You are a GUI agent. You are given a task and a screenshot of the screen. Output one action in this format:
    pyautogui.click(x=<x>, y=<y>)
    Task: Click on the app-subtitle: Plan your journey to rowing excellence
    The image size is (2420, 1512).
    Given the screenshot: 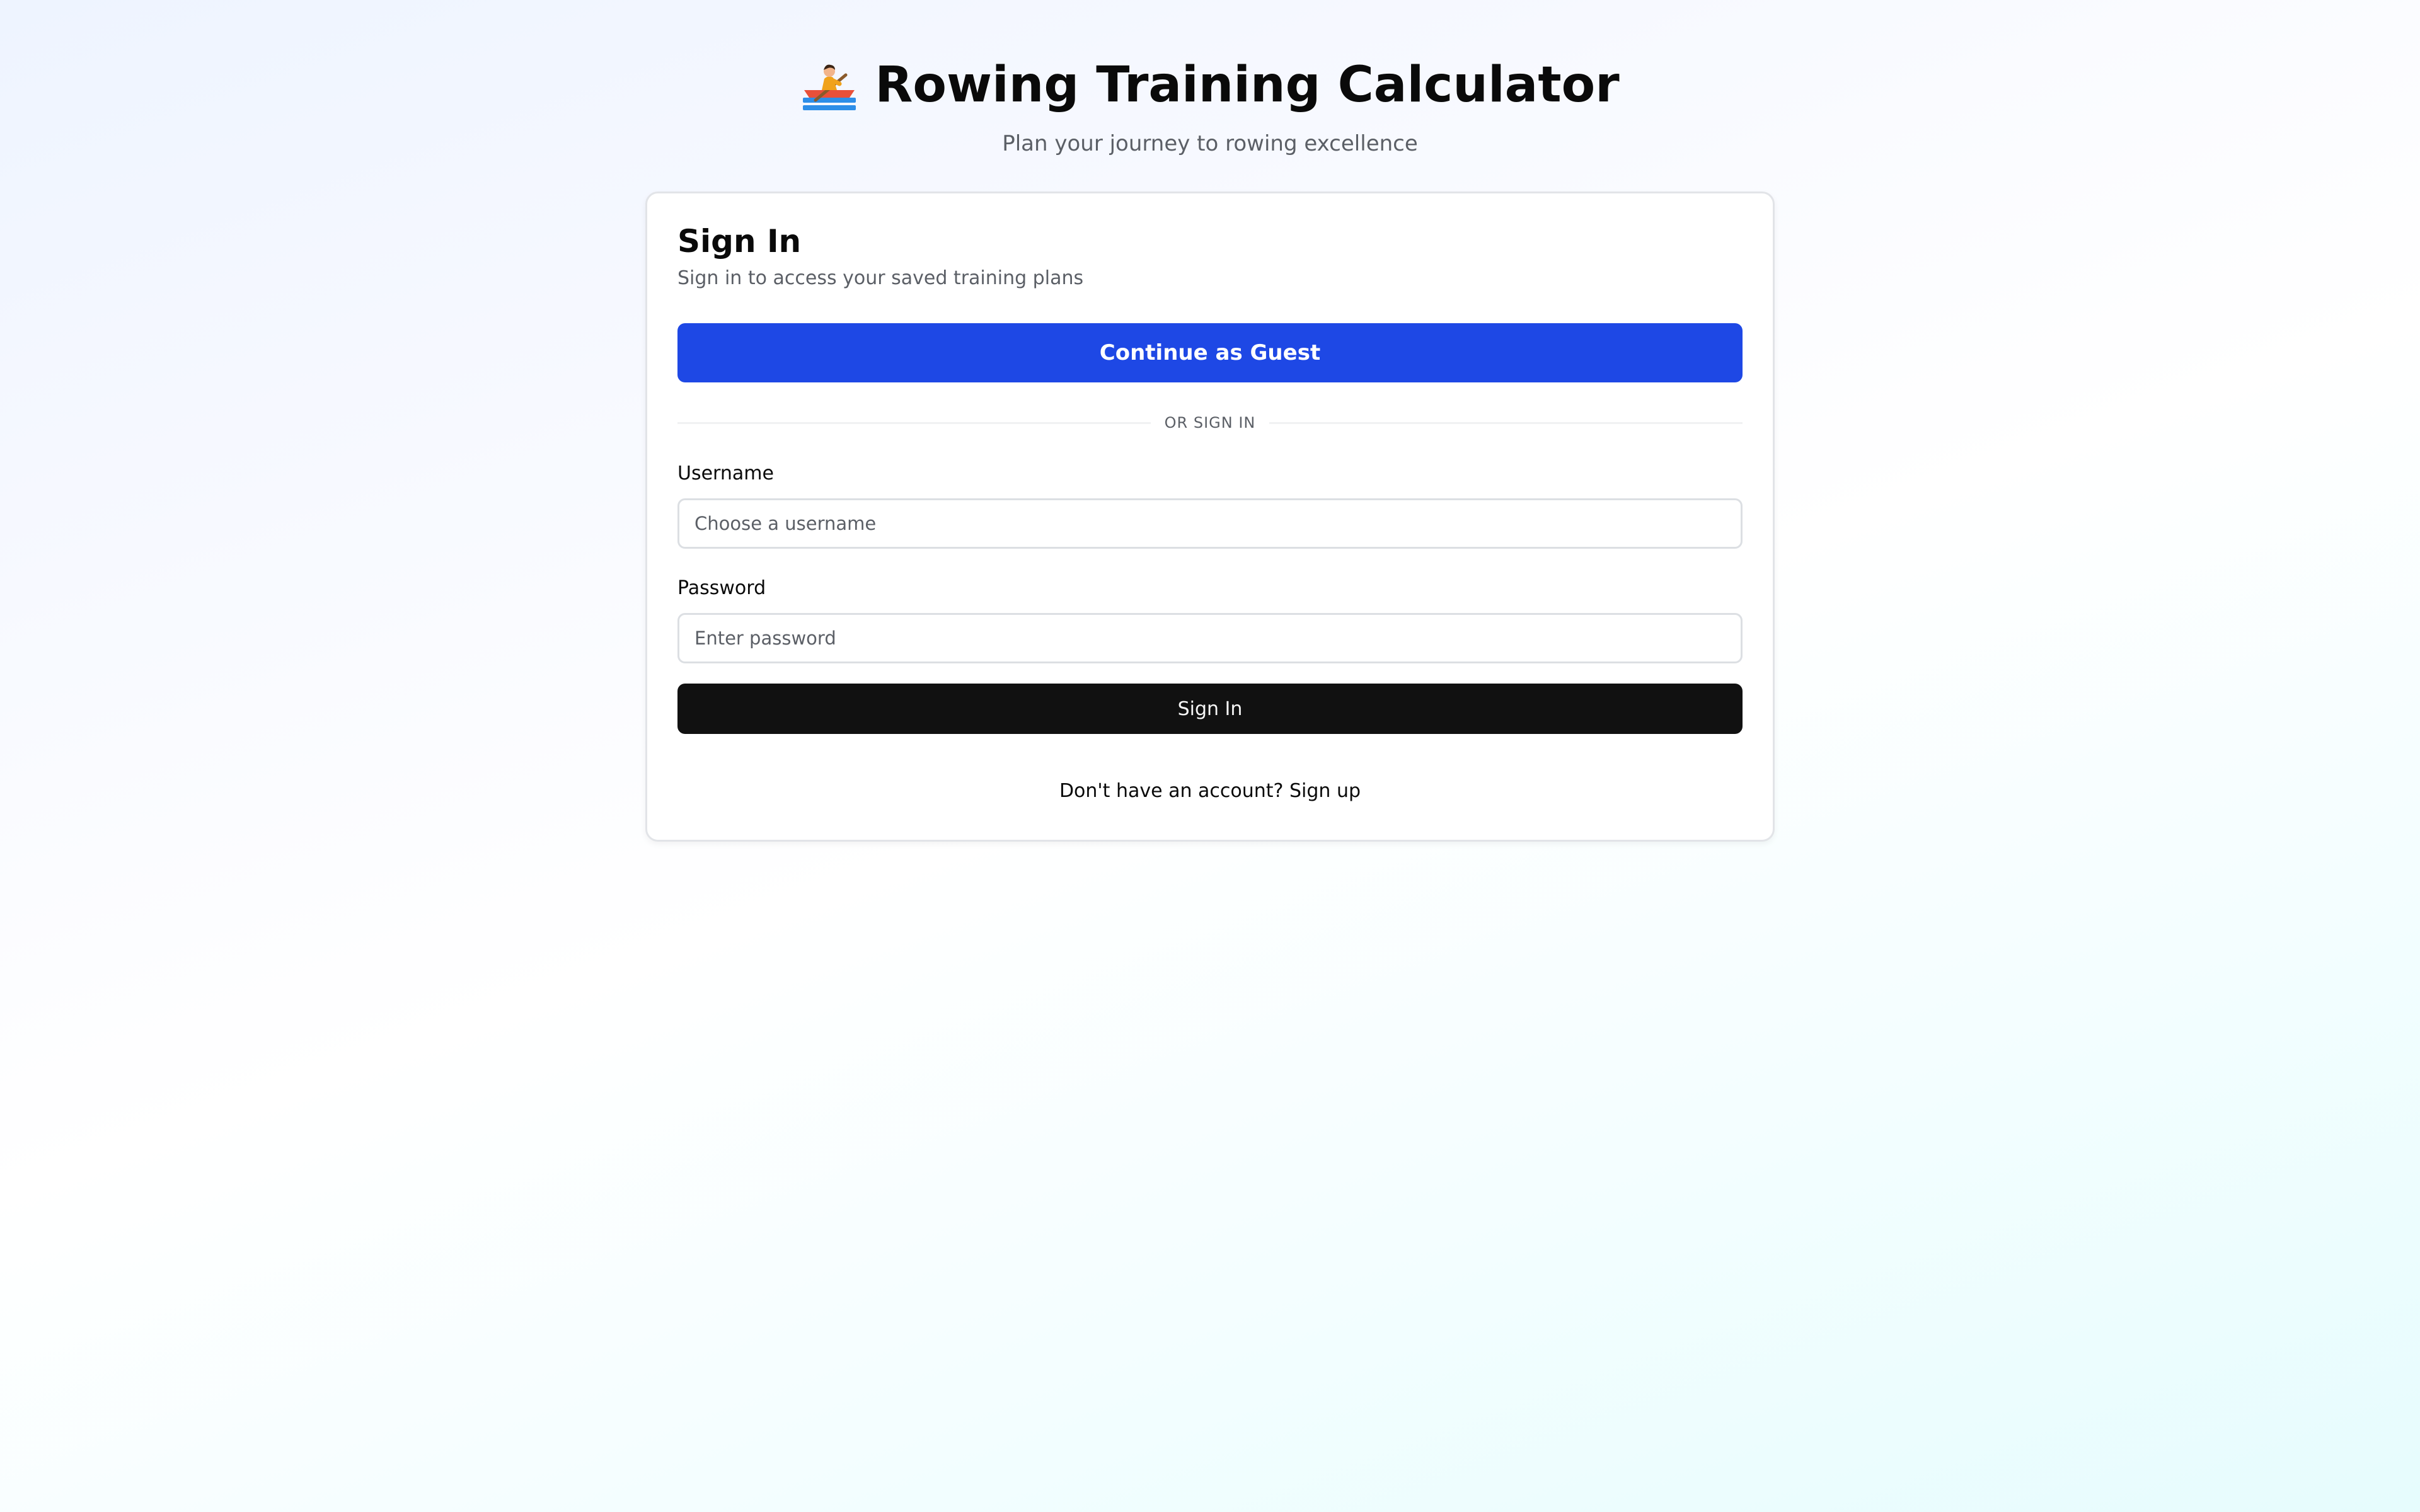 What is the action you would take?
    pyautogui.click(x=1210, y=143)
    